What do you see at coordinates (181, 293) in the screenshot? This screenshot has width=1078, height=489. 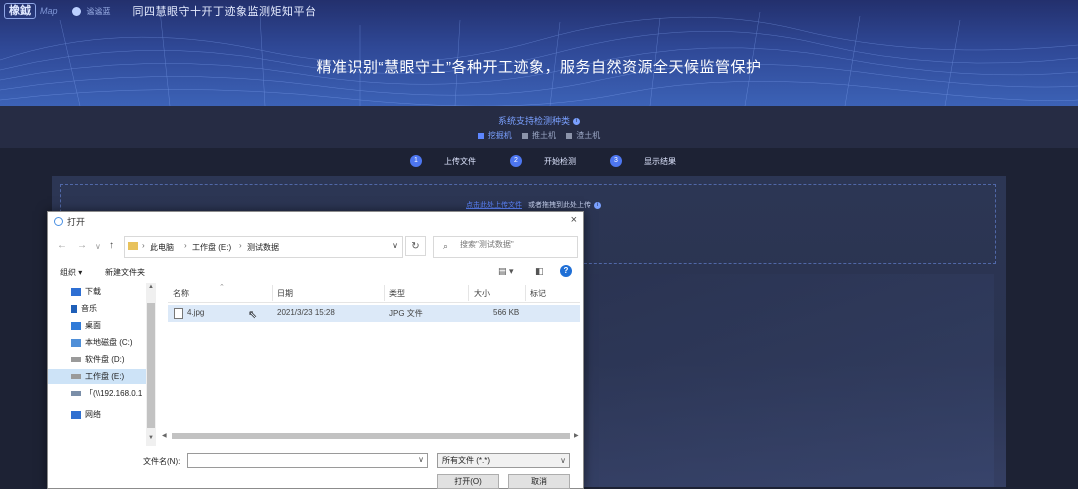 I see `column-name: 名称` at bounding box center [181, 293].